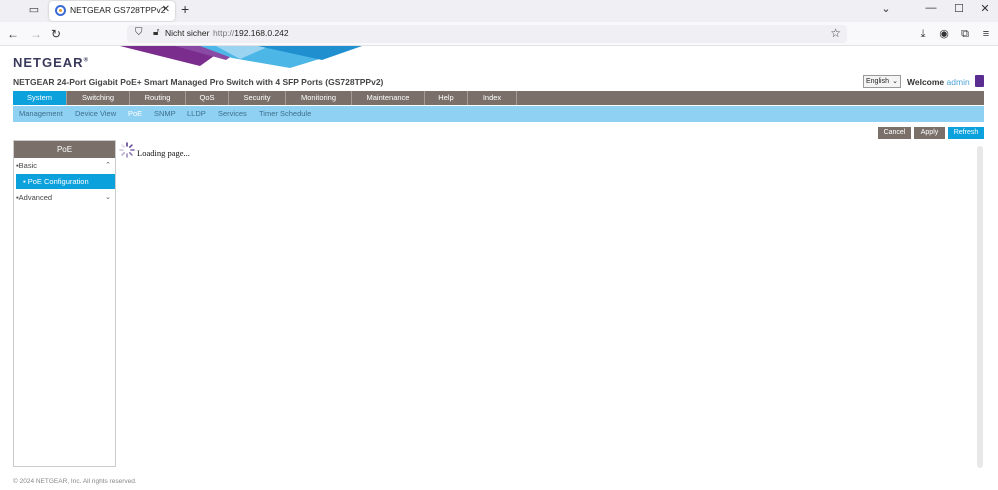 The width and height of the screenshot is (998, 490). Describe the element at coordinates (95, 114) in the screenshot. I see `submenu-device-view: Device View` at that location.